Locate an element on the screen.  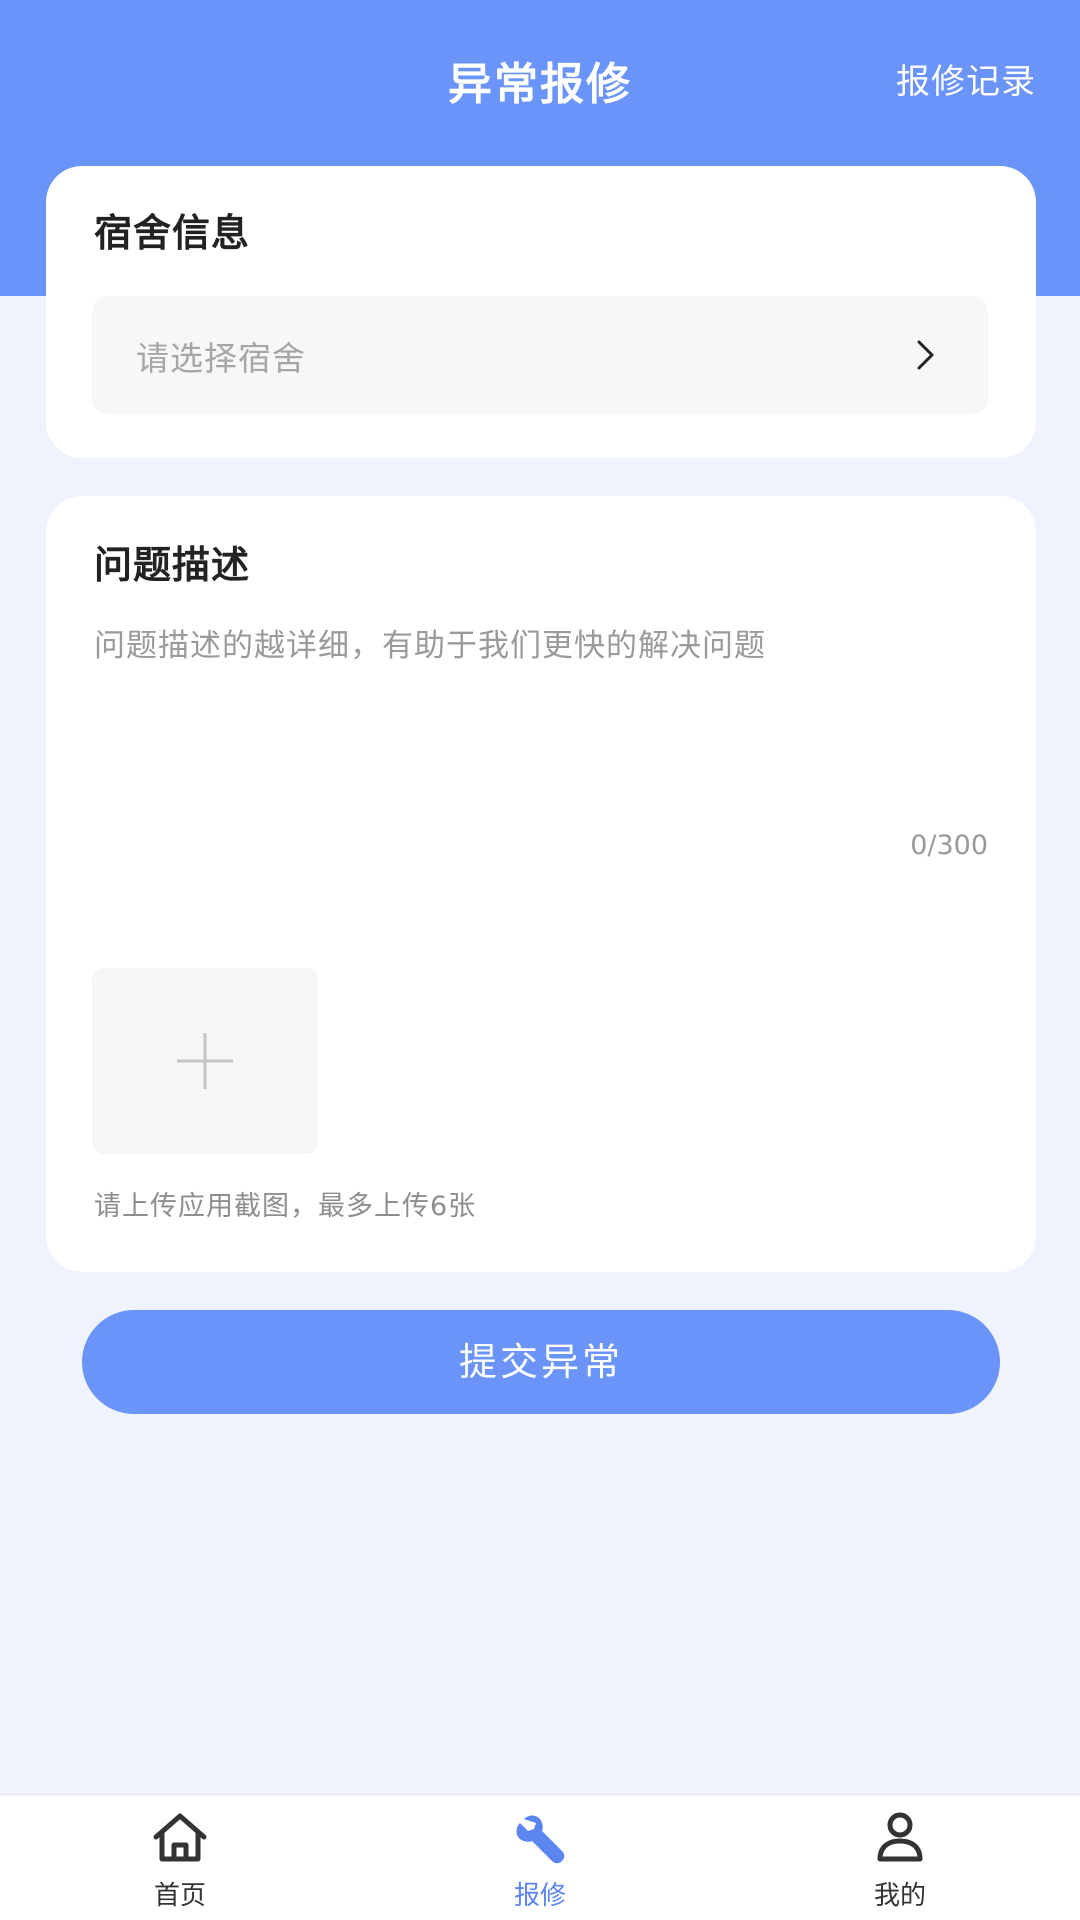
user-icon is located at coordinates (900, 1837).